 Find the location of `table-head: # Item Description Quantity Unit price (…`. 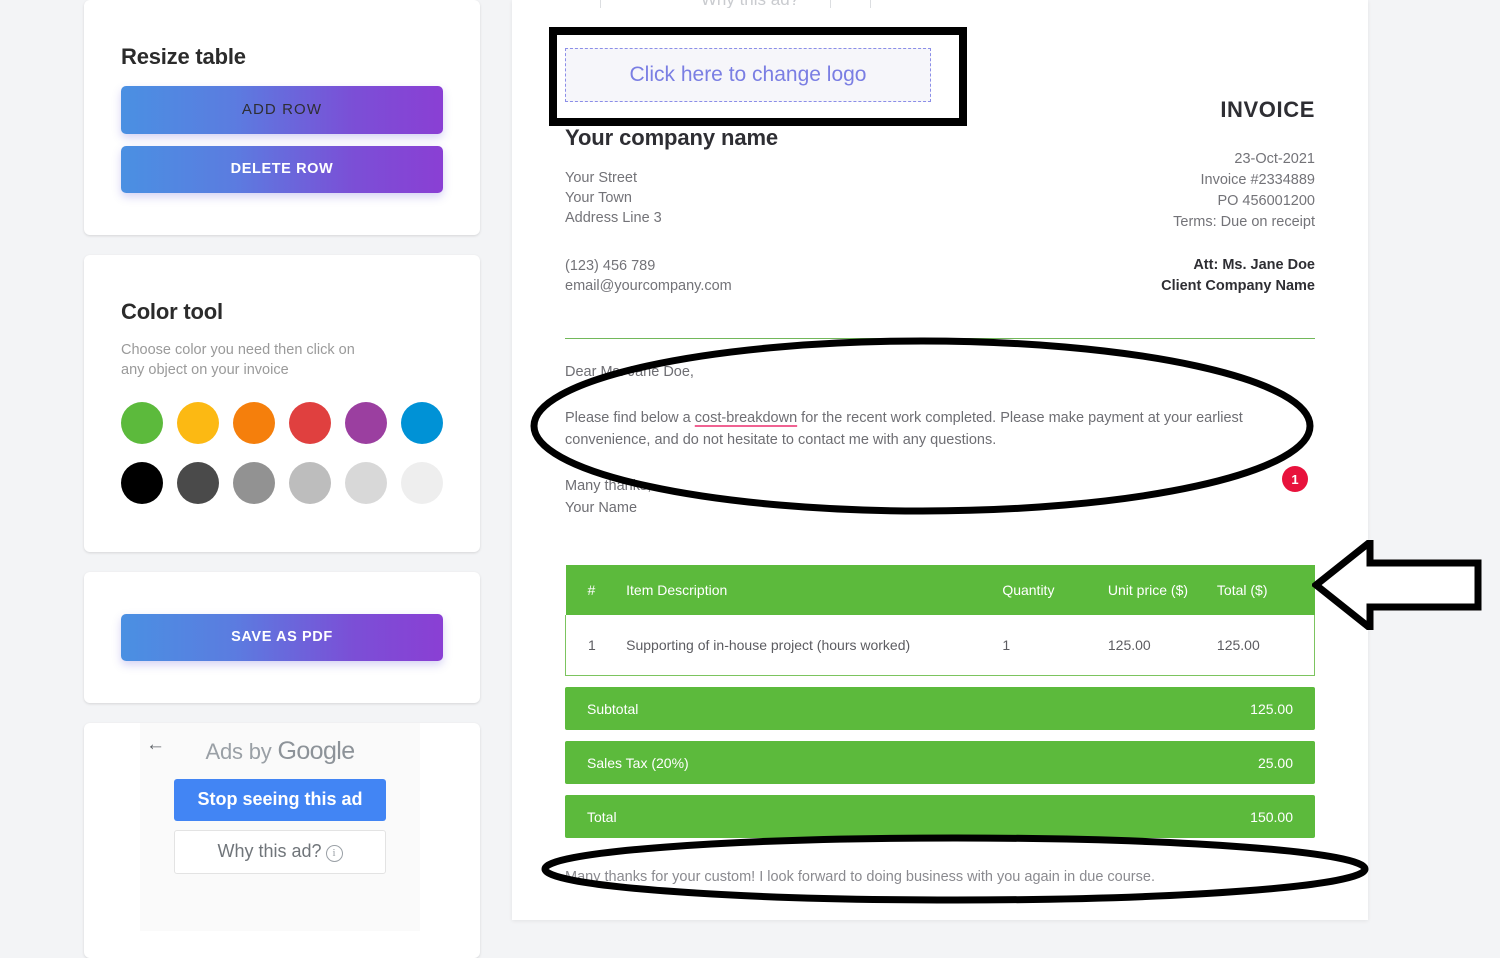

table-head: # Item Description Quantity Unit price (… is located at coordinates (940, 590).